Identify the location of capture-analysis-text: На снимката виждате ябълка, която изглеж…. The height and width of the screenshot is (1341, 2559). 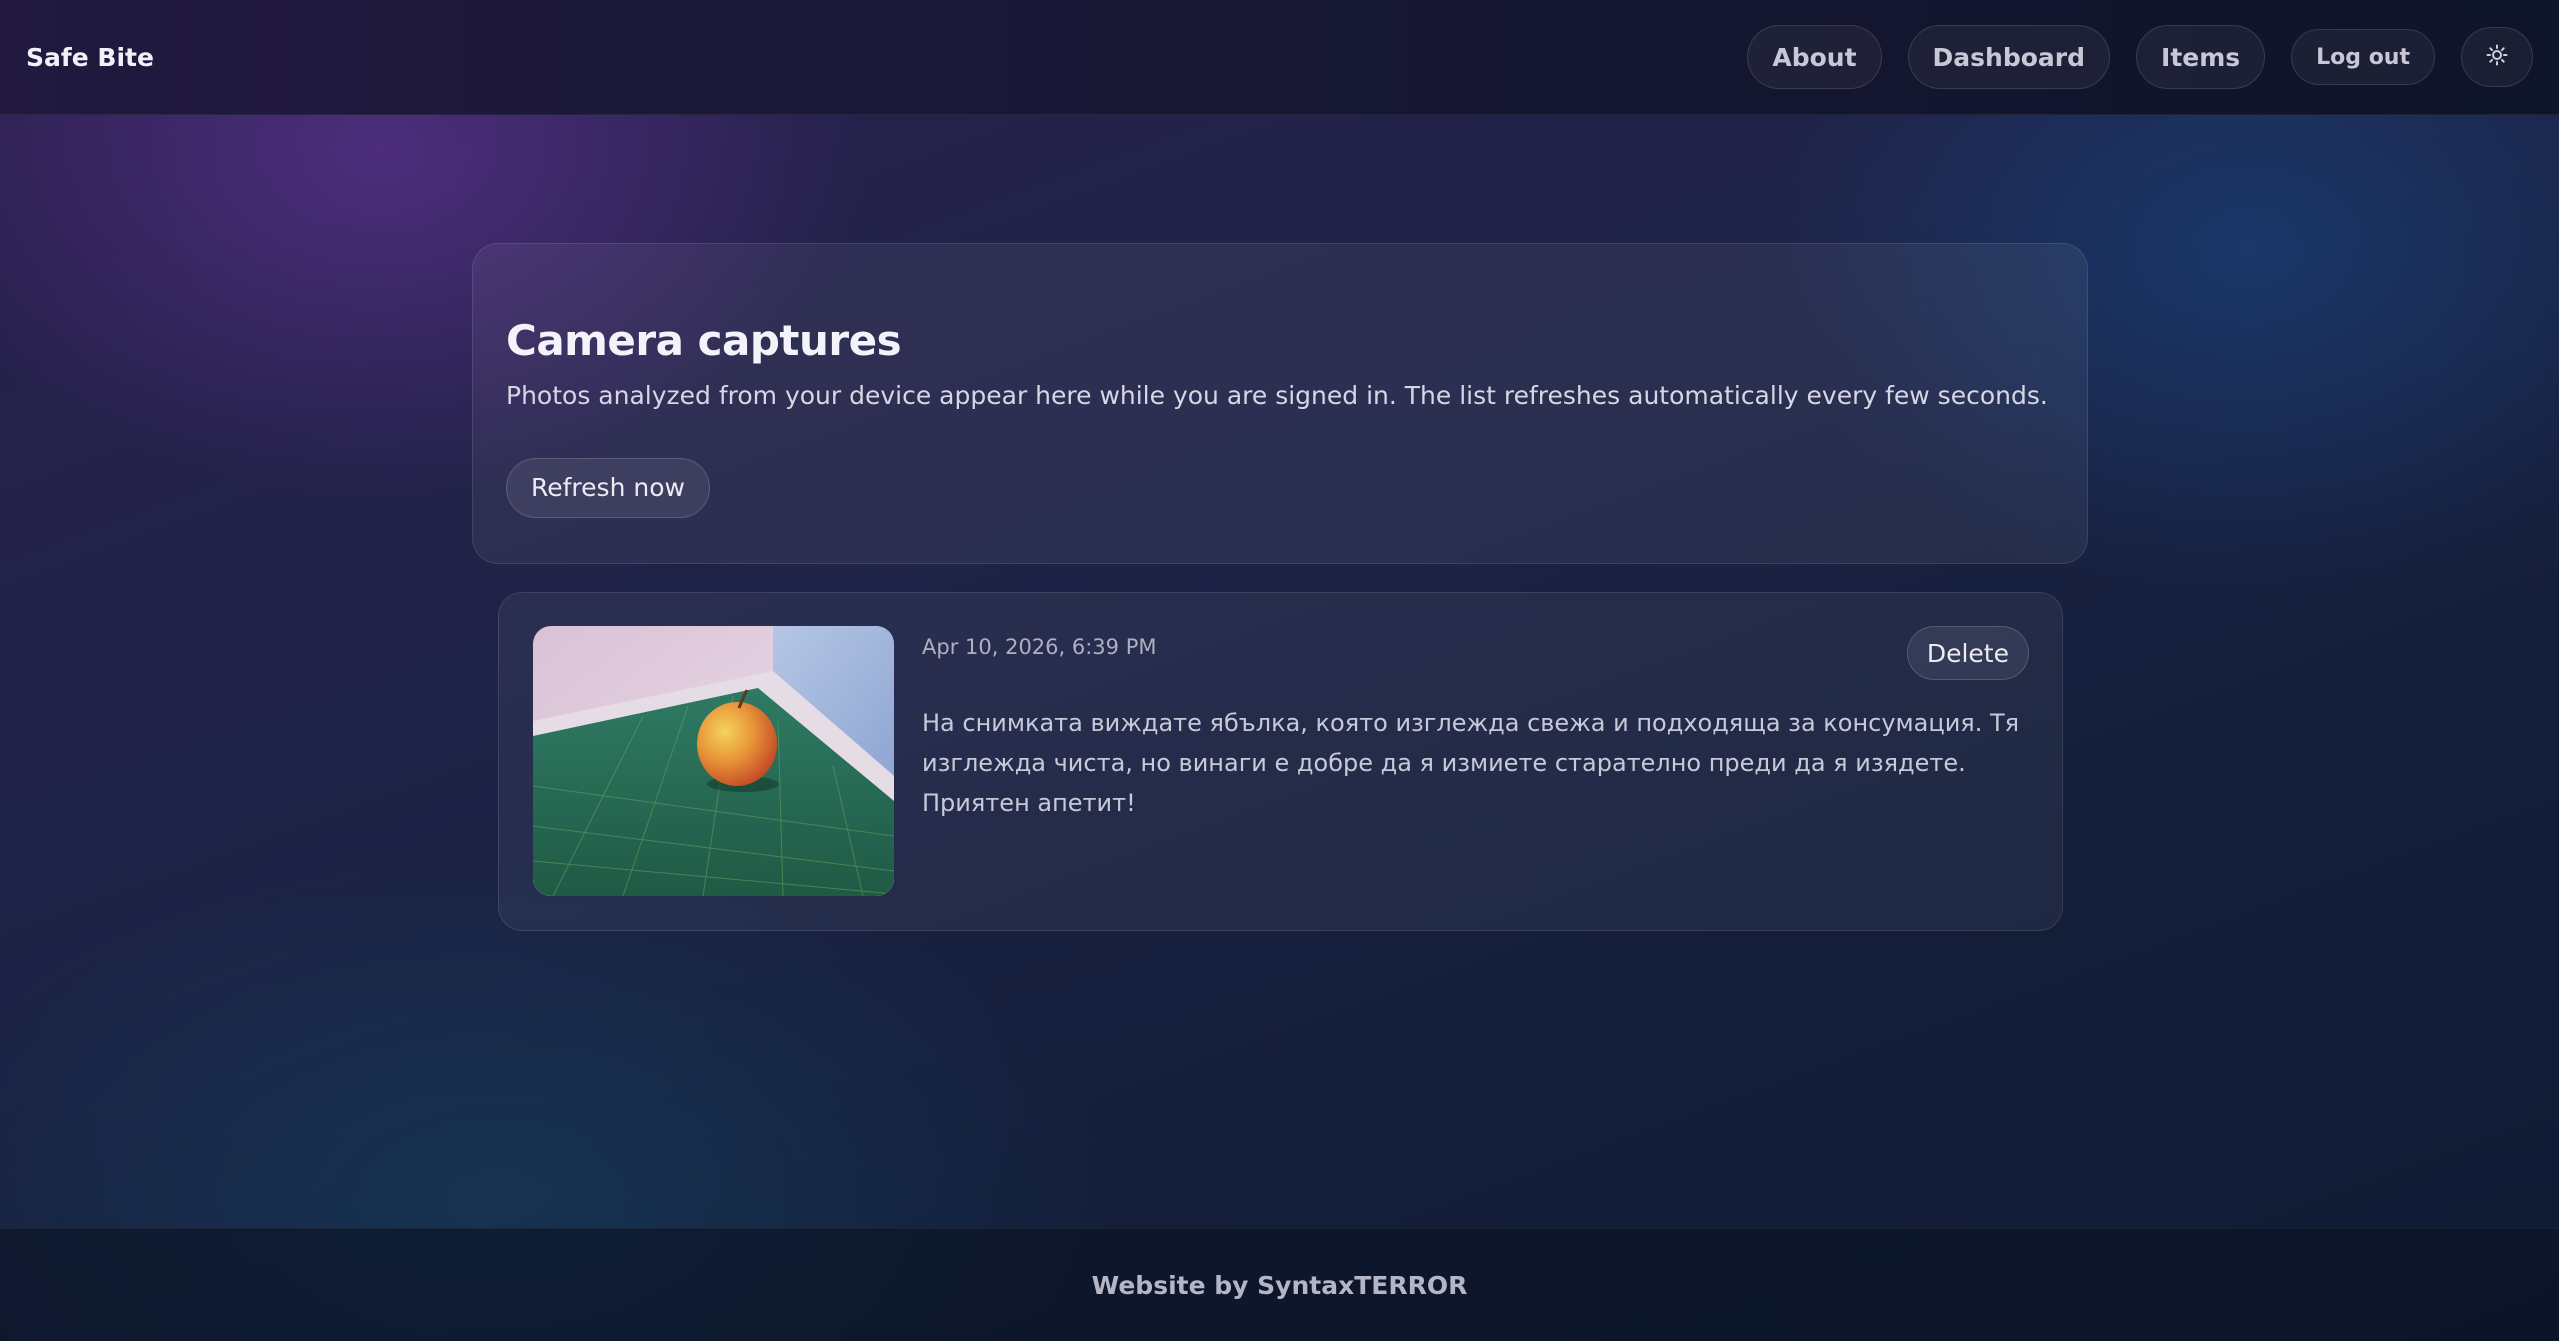
(1471, 763).